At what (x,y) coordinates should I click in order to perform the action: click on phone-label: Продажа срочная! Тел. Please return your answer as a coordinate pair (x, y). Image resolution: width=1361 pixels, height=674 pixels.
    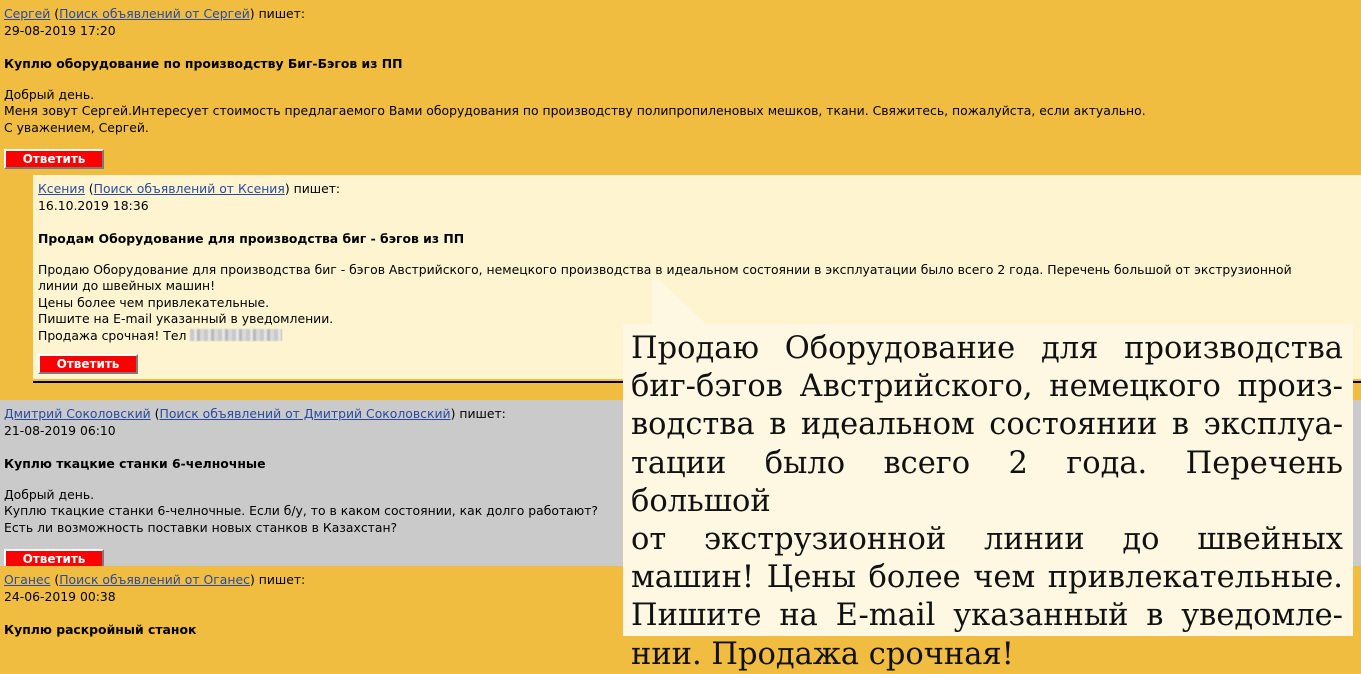
    Looking at the image, I should click on (112, 335).